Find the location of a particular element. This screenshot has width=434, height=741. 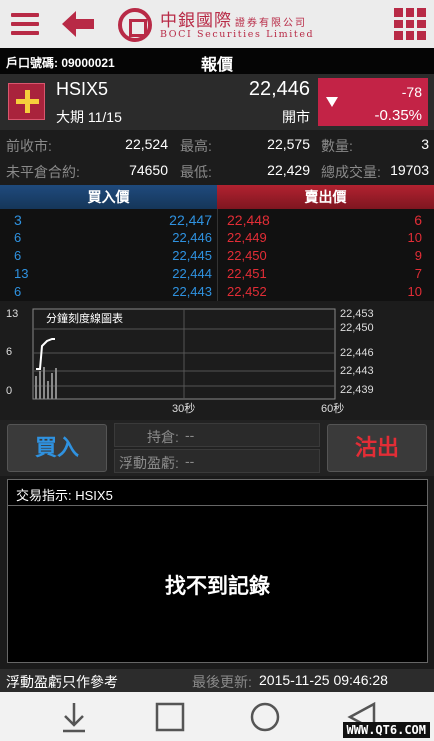

volume-value: 19703 is located at coordinates (409, 170).